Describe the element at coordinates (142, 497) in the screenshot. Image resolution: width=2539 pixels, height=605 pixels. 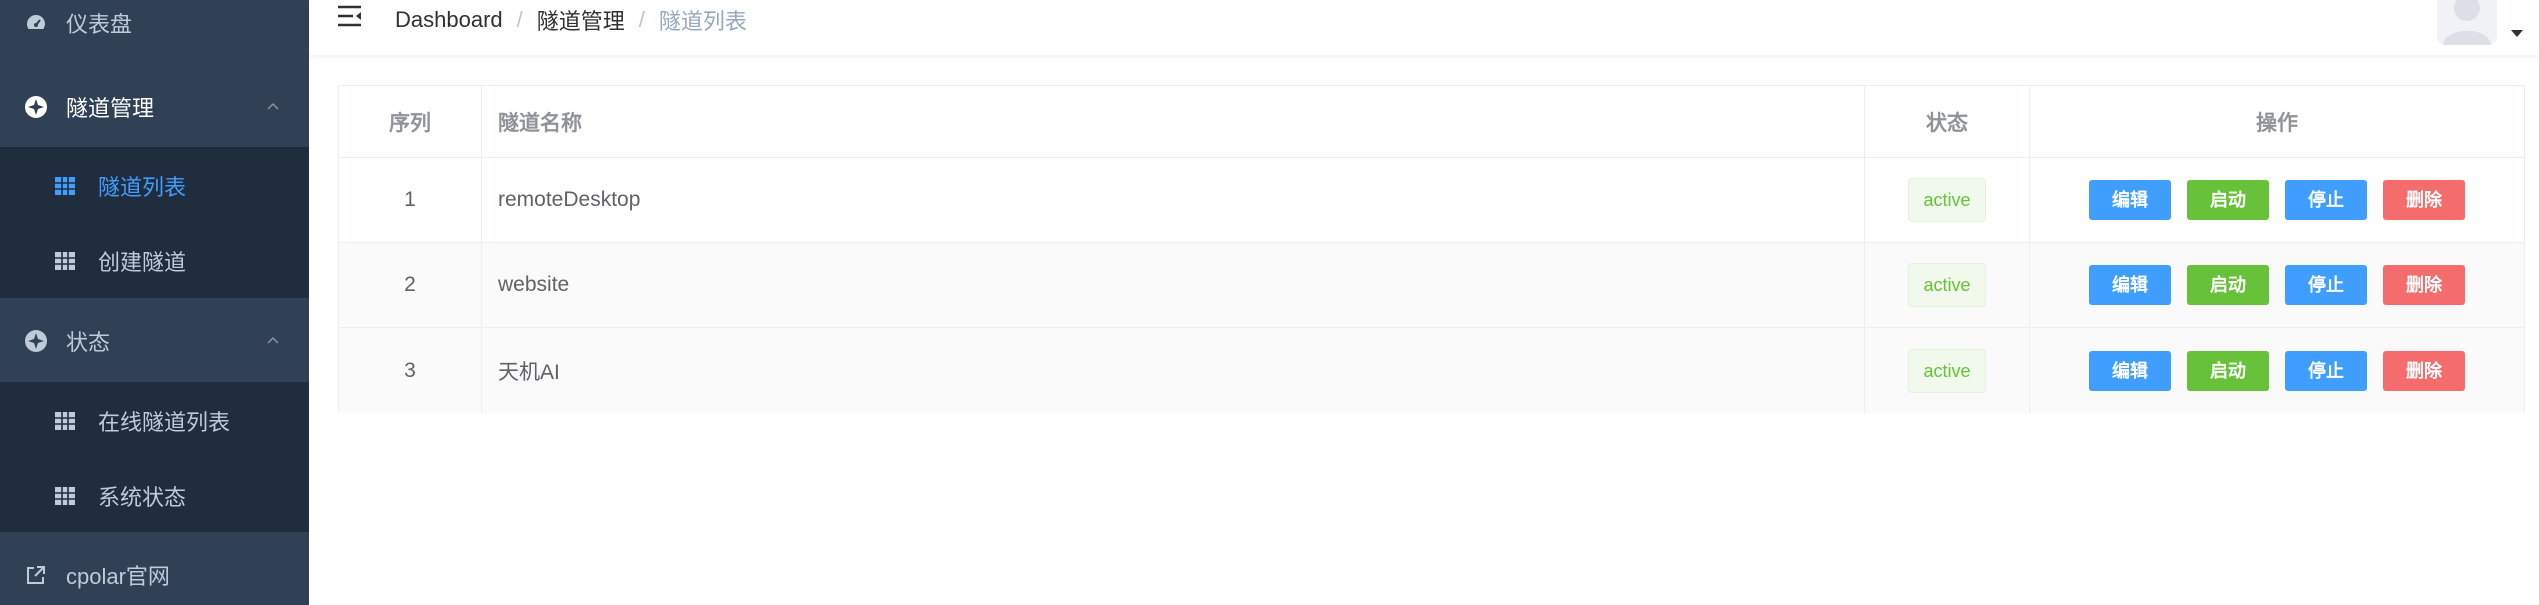
I see `sidebar-item-label: 系统状态` at that location.